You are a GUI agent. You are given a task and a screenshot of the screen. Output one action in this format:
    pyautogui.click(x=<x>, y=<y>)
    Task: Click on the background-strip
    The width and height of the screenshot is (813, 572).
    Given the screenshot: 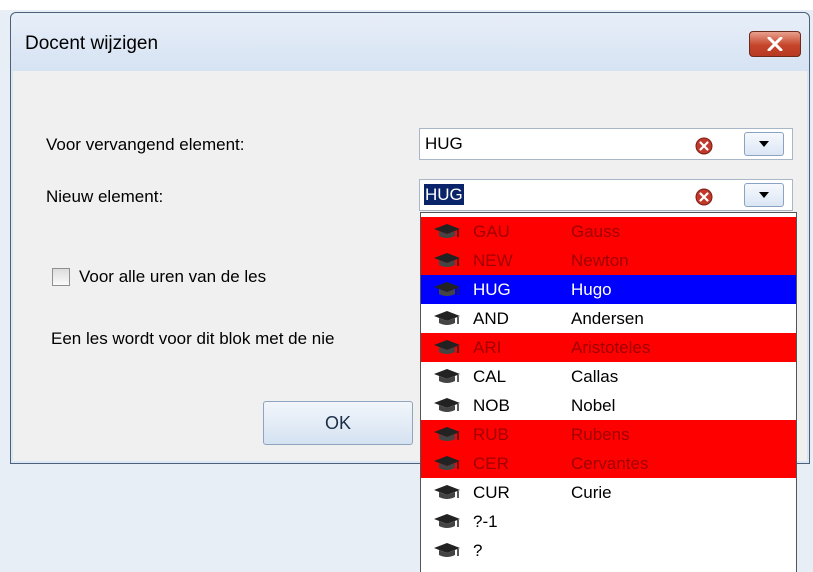 What is the action you would take?
    pyautogui.click(x=406, y=5)
    